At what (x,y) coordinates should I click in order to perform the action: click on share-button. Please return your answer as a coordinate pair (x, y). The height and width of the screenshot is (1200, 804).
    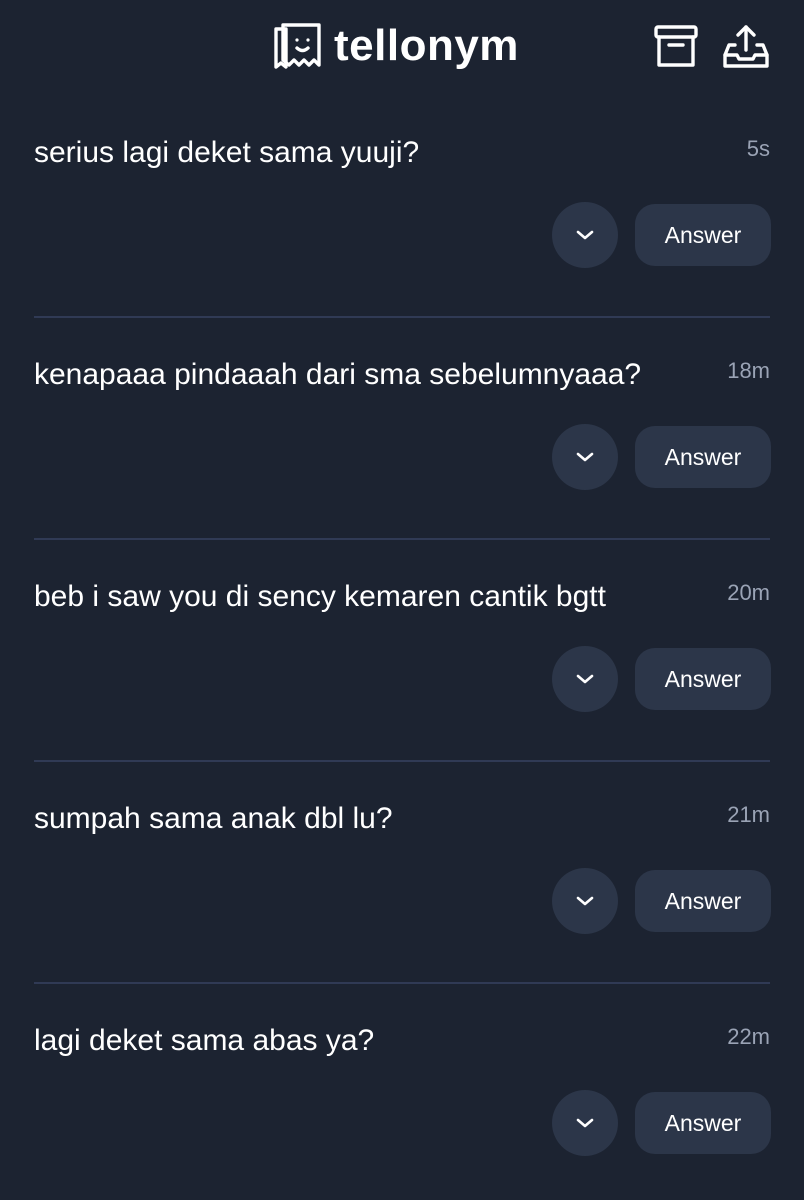
    Looking at the image, I should click on (746, 46).